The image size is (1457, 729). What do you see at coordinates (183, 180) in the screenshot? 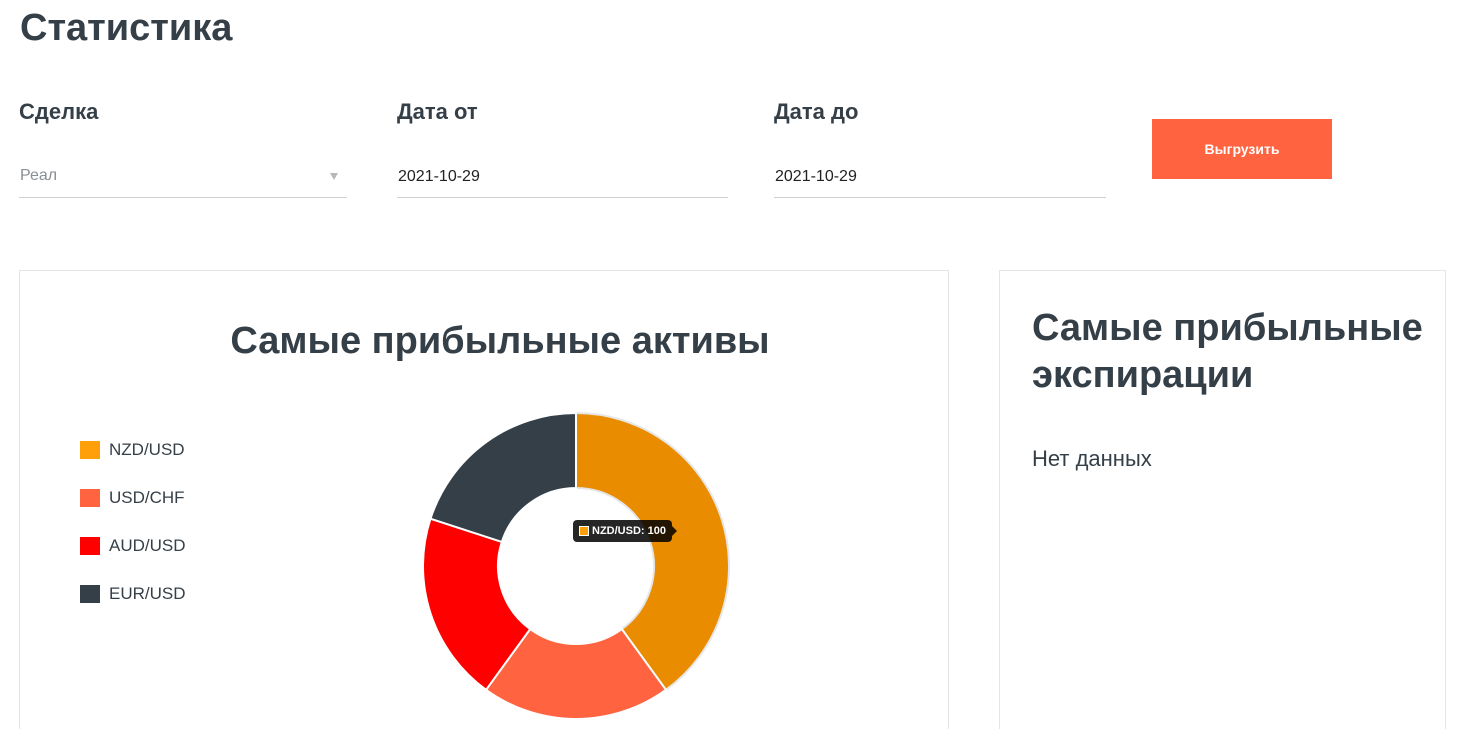
I see `deal-type-select: Реал` at bounding box center [183, 180].